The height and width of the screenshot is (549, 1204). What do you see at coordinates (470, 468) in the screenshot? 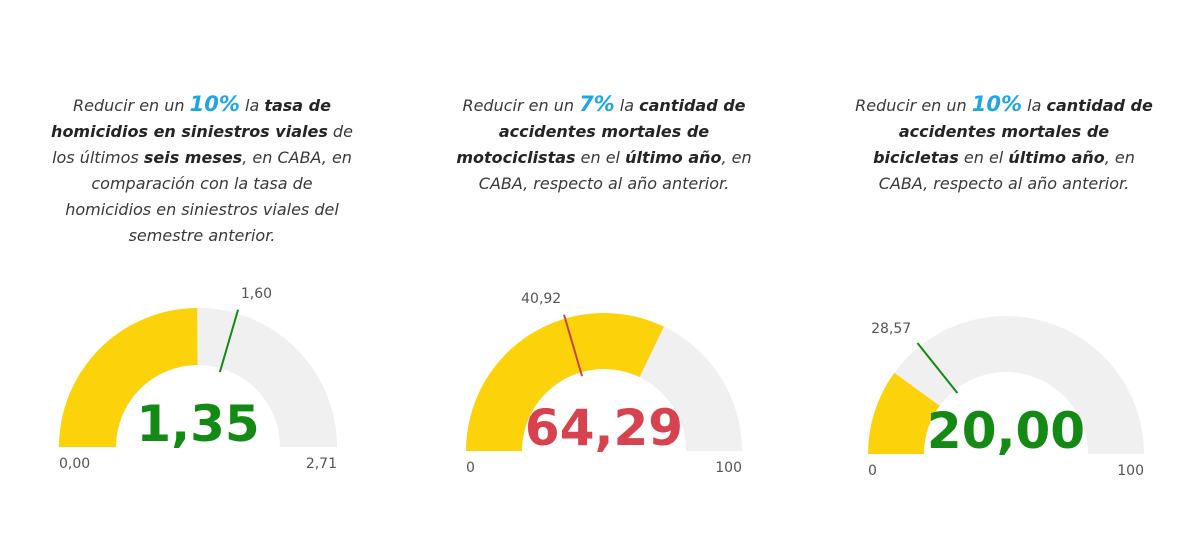
I see `gauge-2-min-label: 0` at bounding box center [470, 468].